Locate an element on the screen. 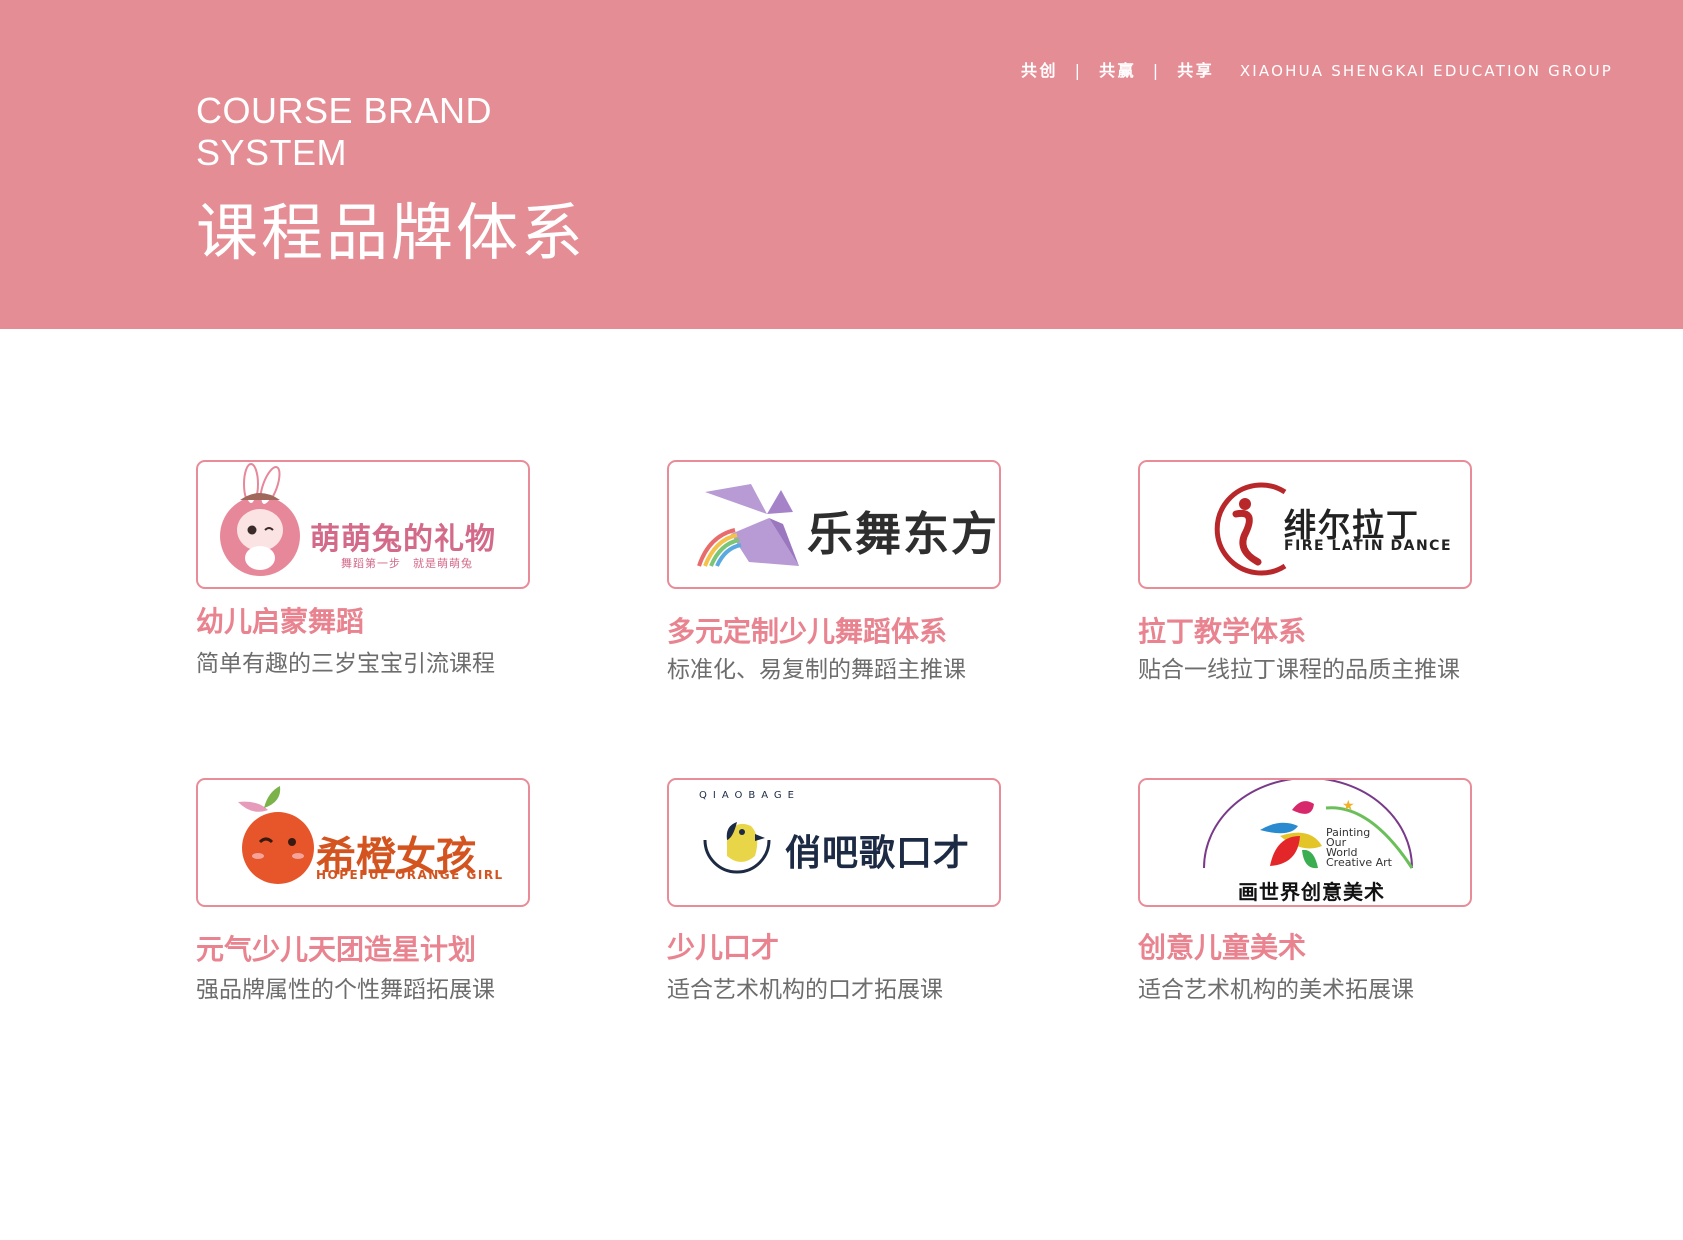 The width and height of the screenshot is (1683, 1240). course-title: 拉丁教学体系 is located at coordinates (1222, 631).